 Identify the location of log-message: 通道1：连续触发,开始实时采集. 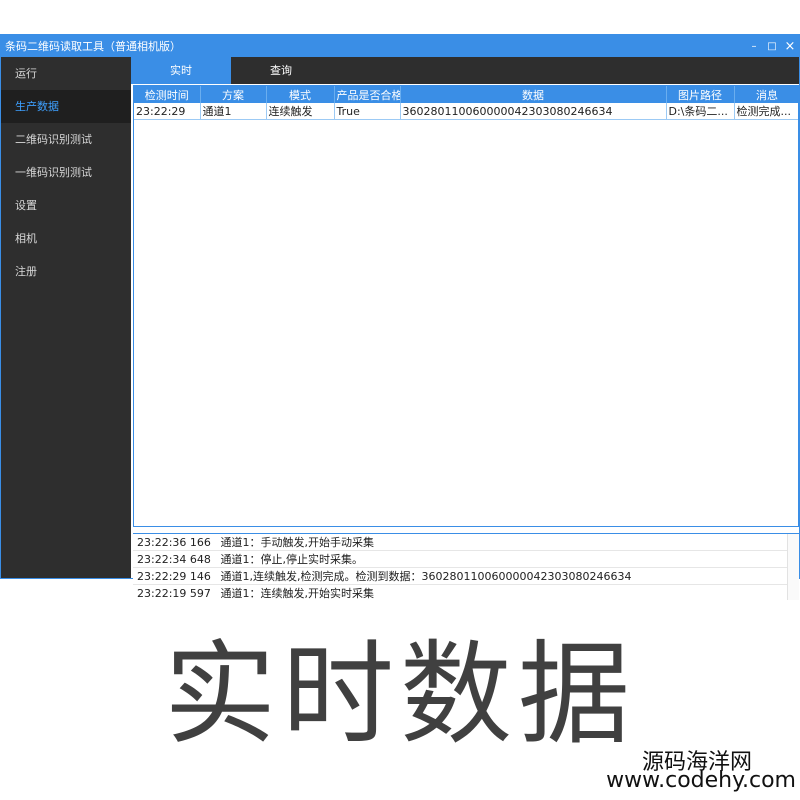
(297, 593).